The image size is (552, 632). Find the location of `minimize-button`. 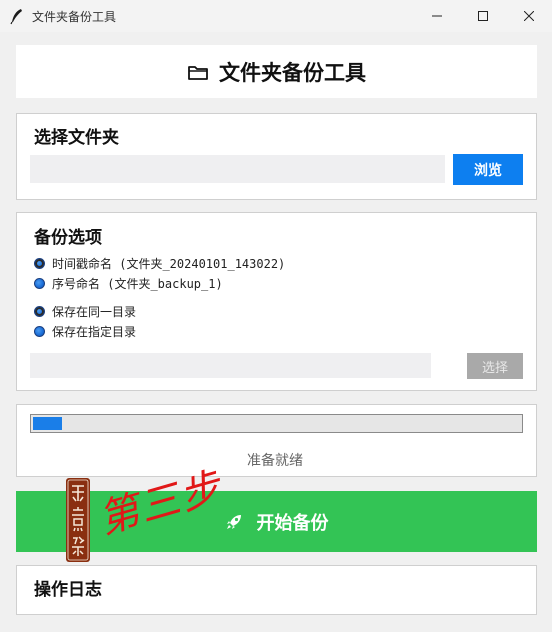

minimize-button is located at coordinates (437, 16).